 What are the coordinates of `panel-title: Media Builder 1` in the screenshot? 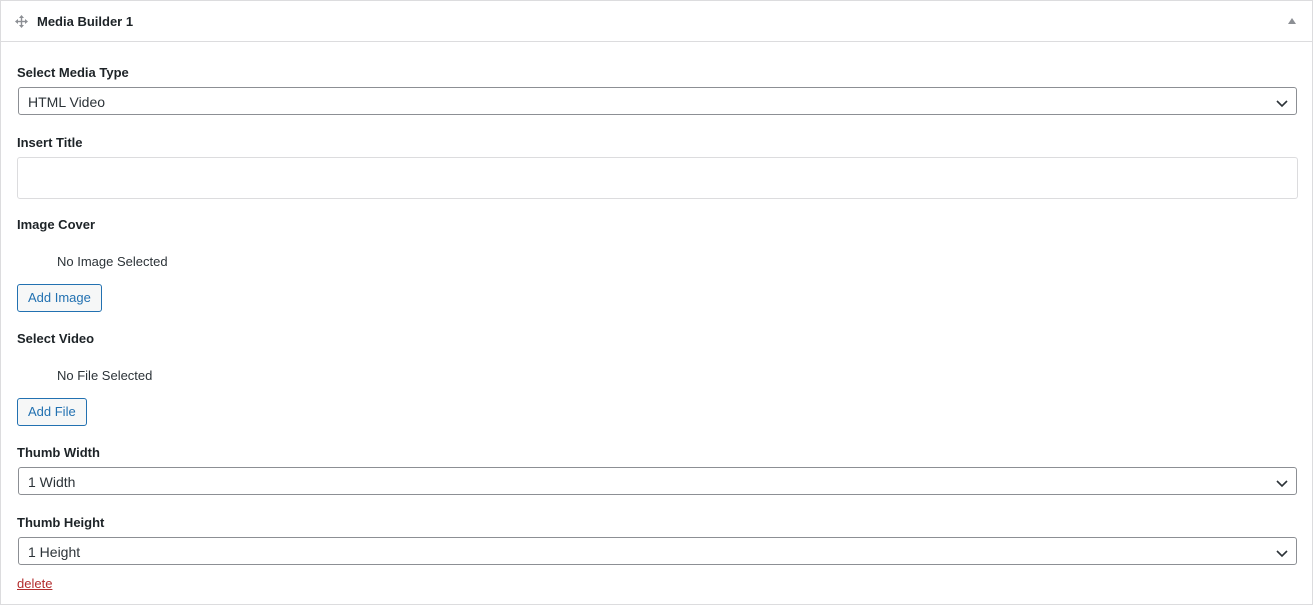 It's located at (85, 21).